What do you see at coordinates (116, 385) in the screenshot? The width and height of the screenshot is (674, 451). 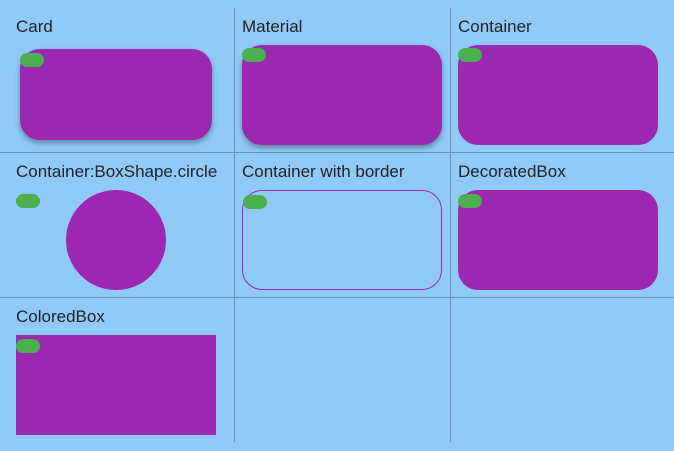 I see `coloredbox-shape` at bounding box center [116, 385].